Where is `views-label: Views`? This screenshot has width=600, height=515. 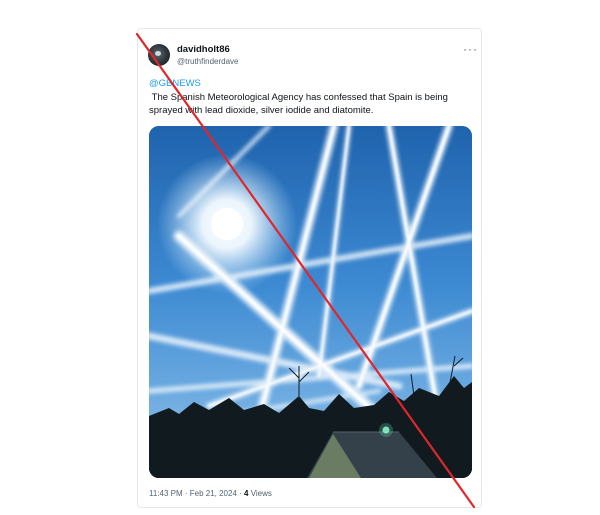
views-label: Views is located at coordinates (260, 493).